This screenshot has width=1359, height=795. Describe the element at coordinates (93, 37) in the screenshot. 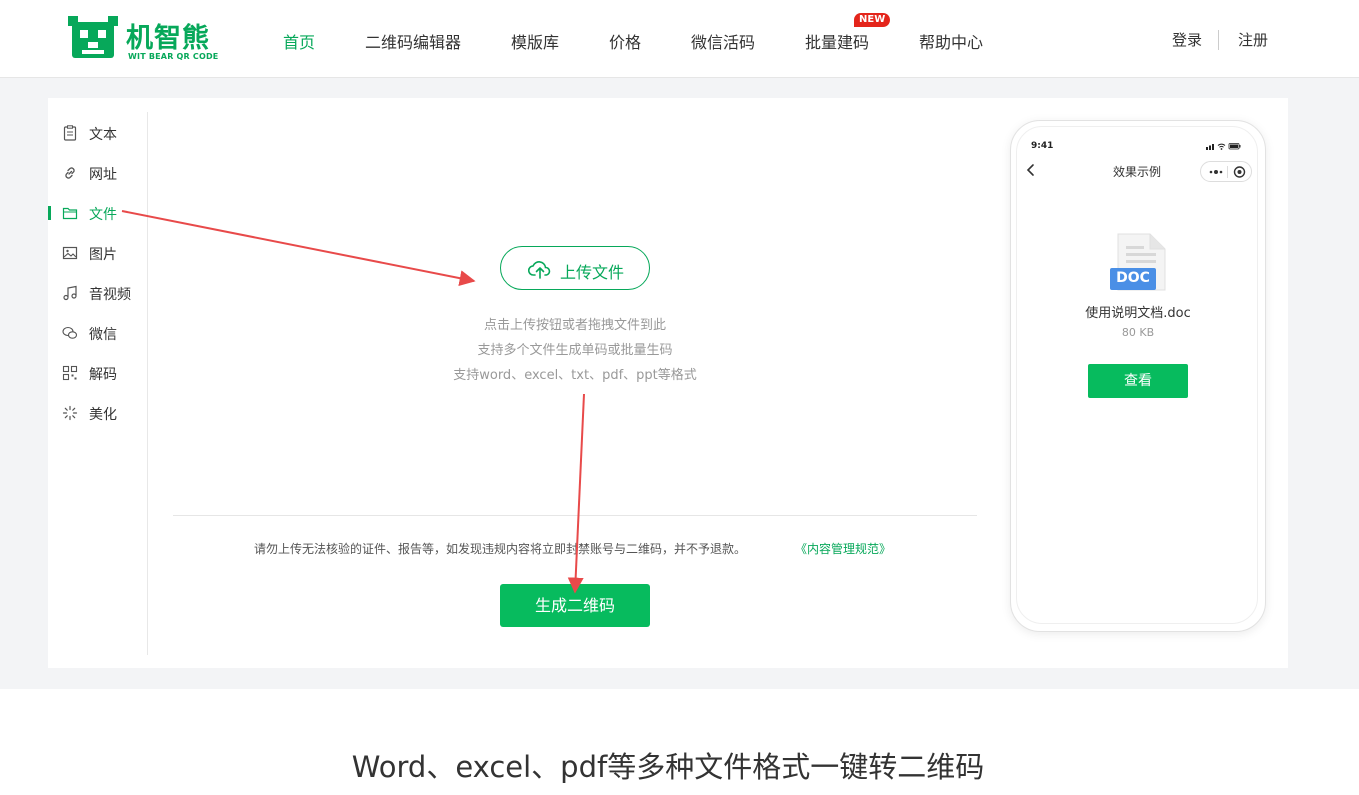

I see `bear-logo-icon` at that location.